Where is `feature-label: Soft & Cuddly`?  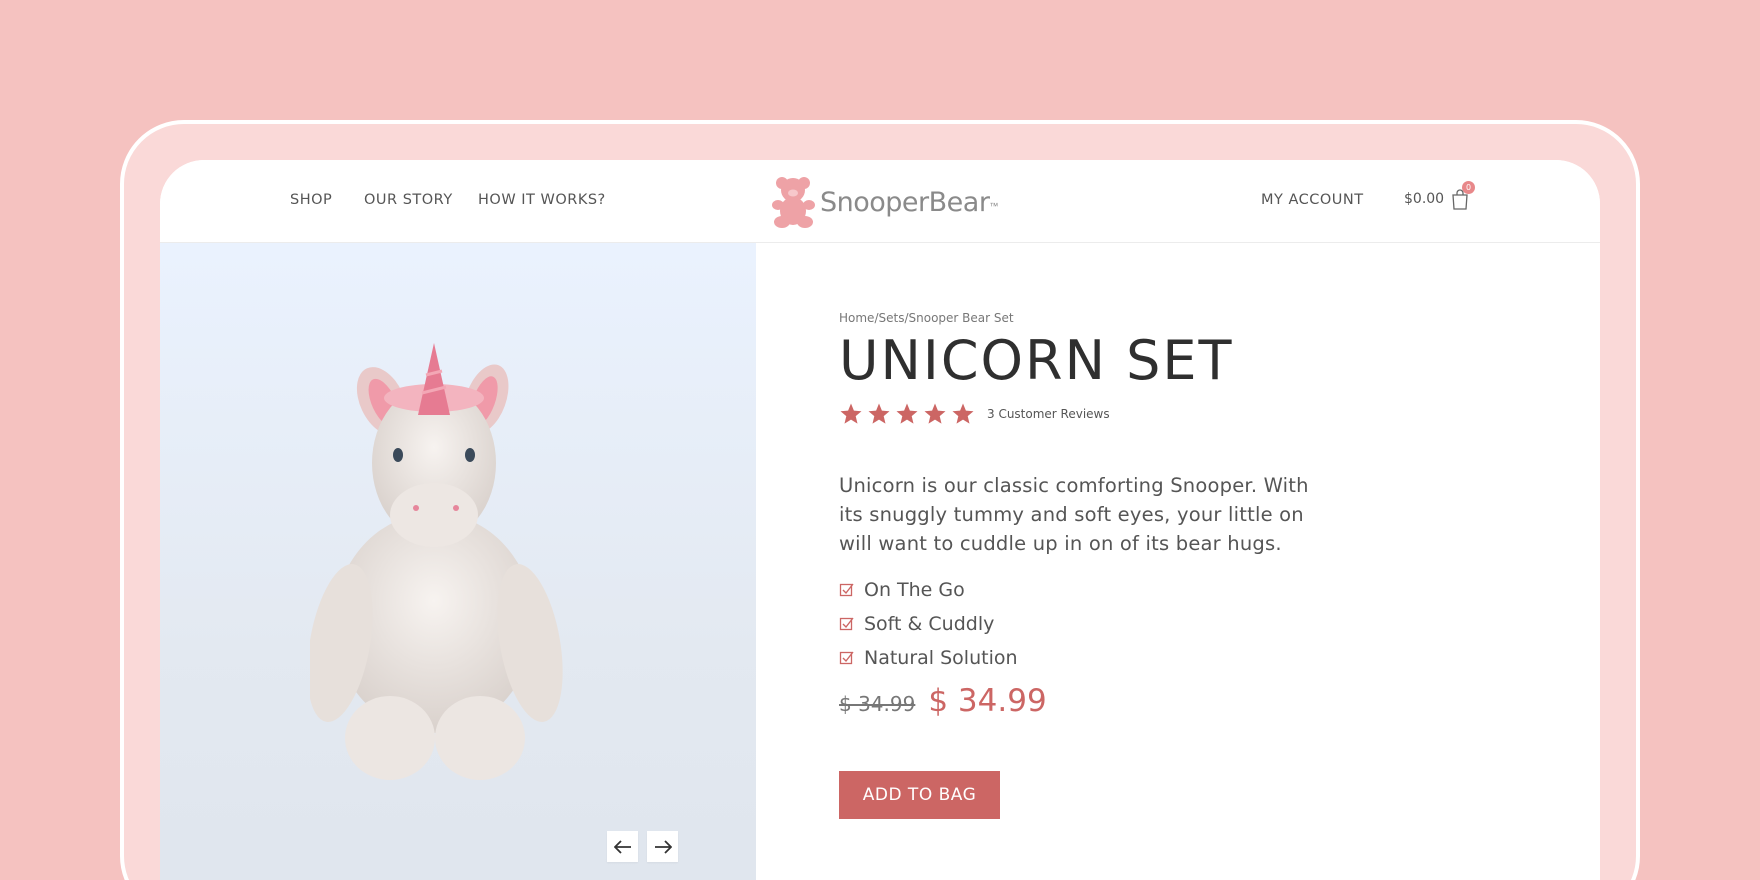 feature-label: Soft & Cuddly is located at coordinates (929, 624).